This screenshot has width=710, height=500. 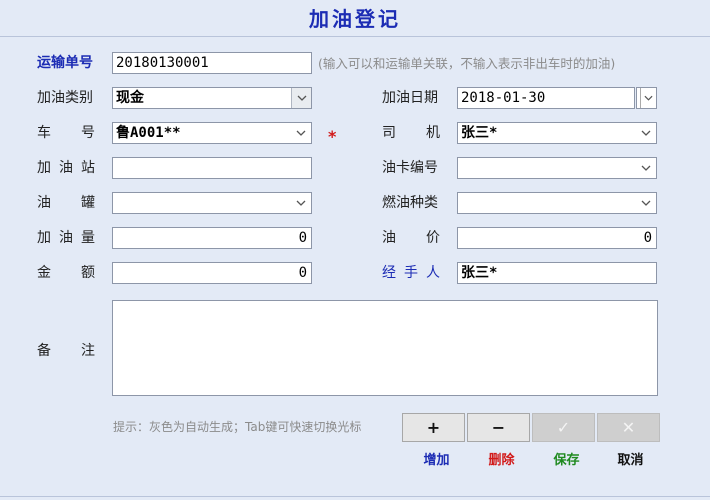 I want to click on vehicle-select: 鲁A001**, so click(x=212, y=133).